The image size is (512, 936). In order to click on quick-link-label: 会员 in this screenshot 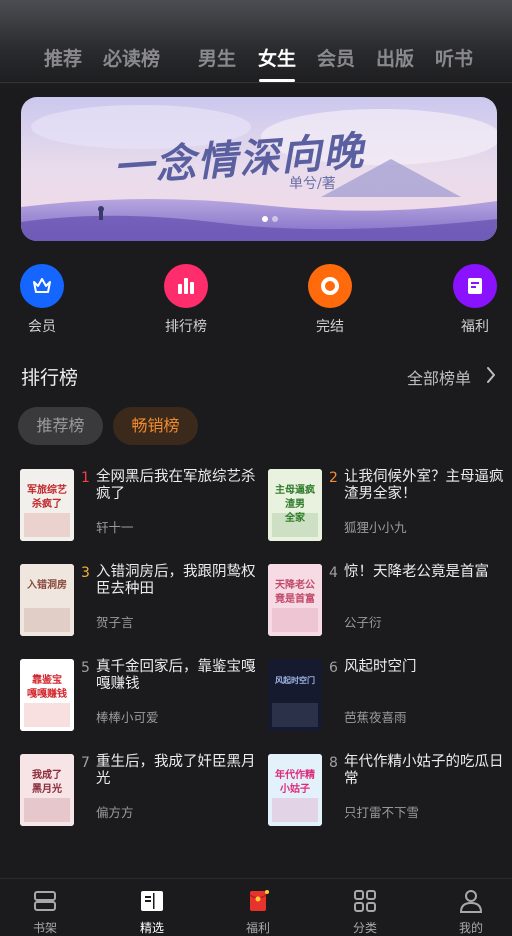, I will do `click(42, 327)`.